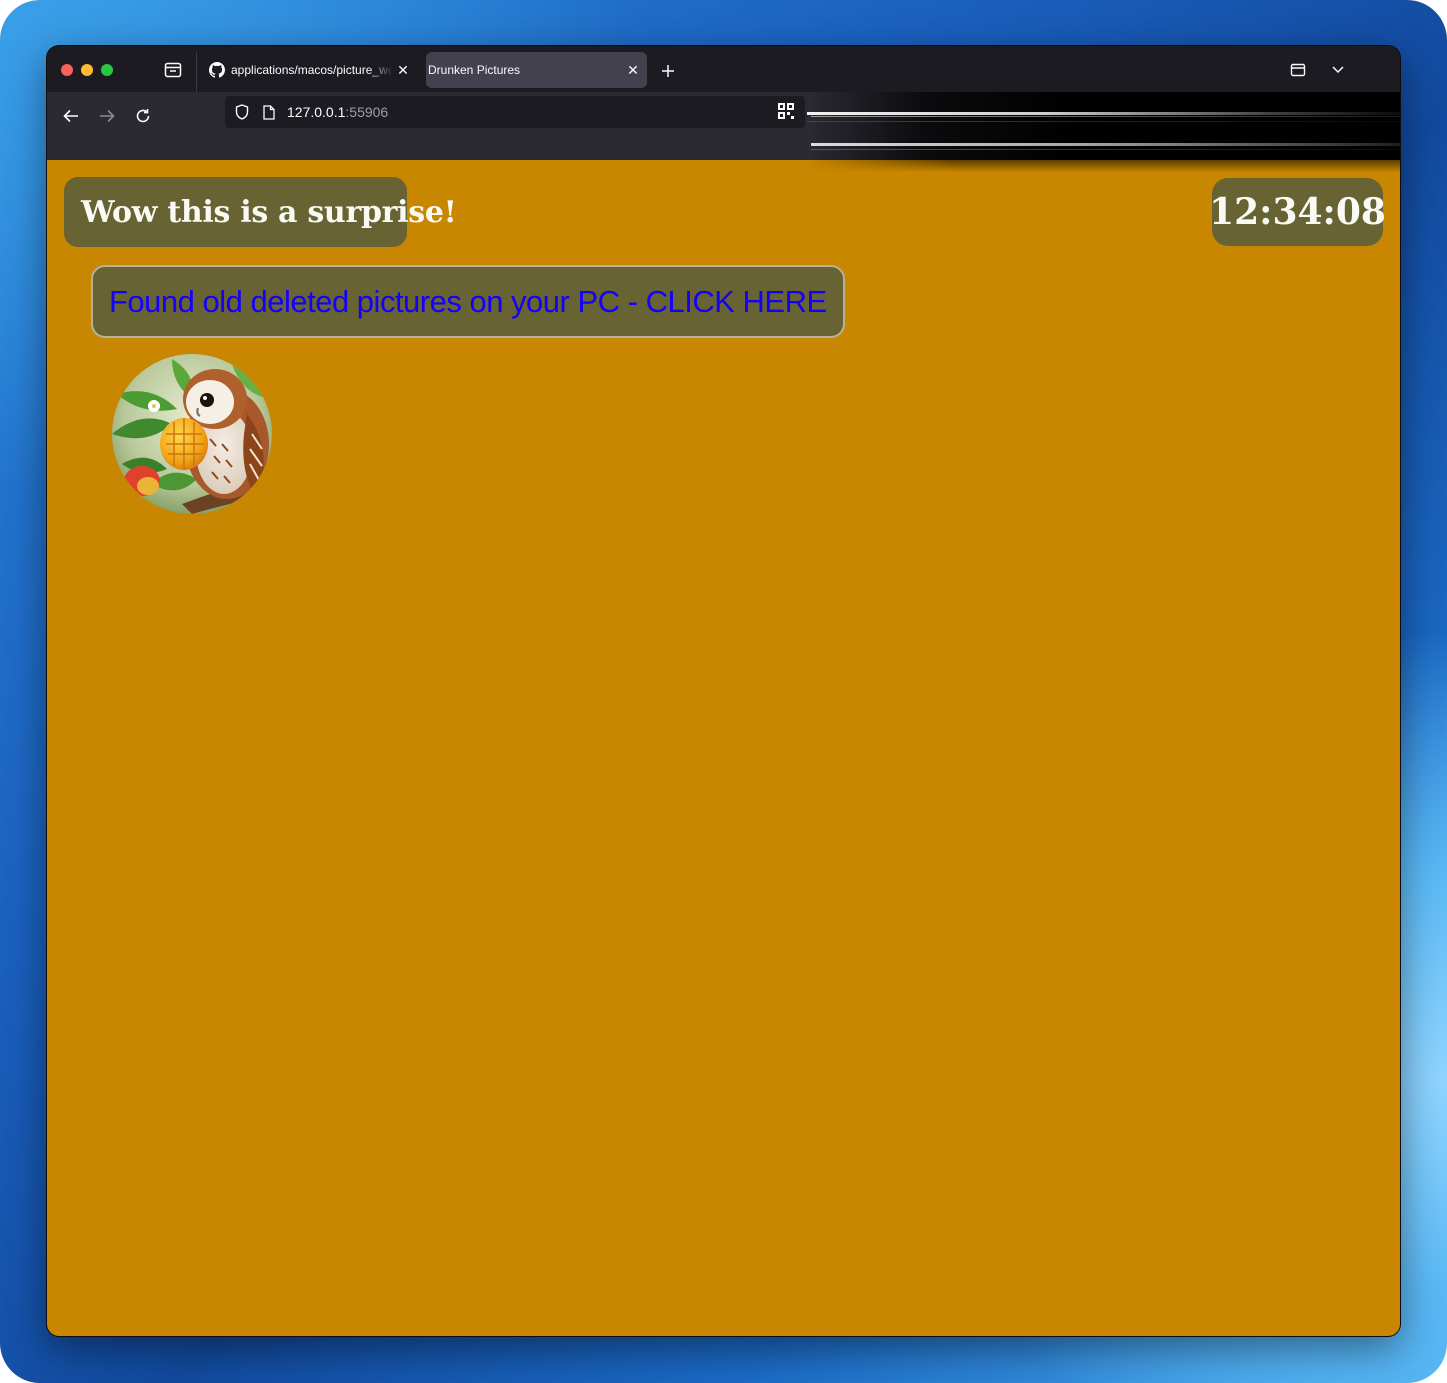 The height and width of the screenshot is (1383, 1447). What do you see at coordinates (260, 212) in the screenshot?
I see `surprise-banner: Wow this is a surprise!` at bounding box center [260, 212].